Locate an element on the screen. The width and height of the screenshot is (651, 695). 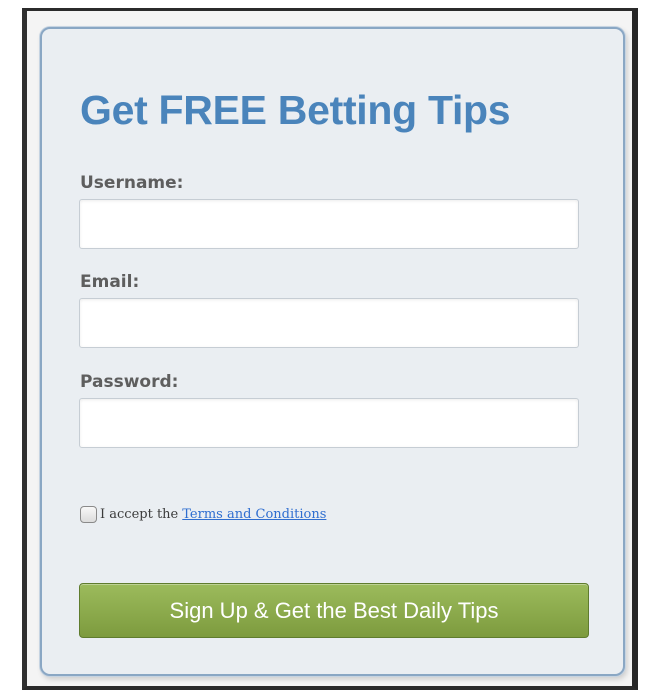
username-label: Username: is located at coordinates (132, 183).